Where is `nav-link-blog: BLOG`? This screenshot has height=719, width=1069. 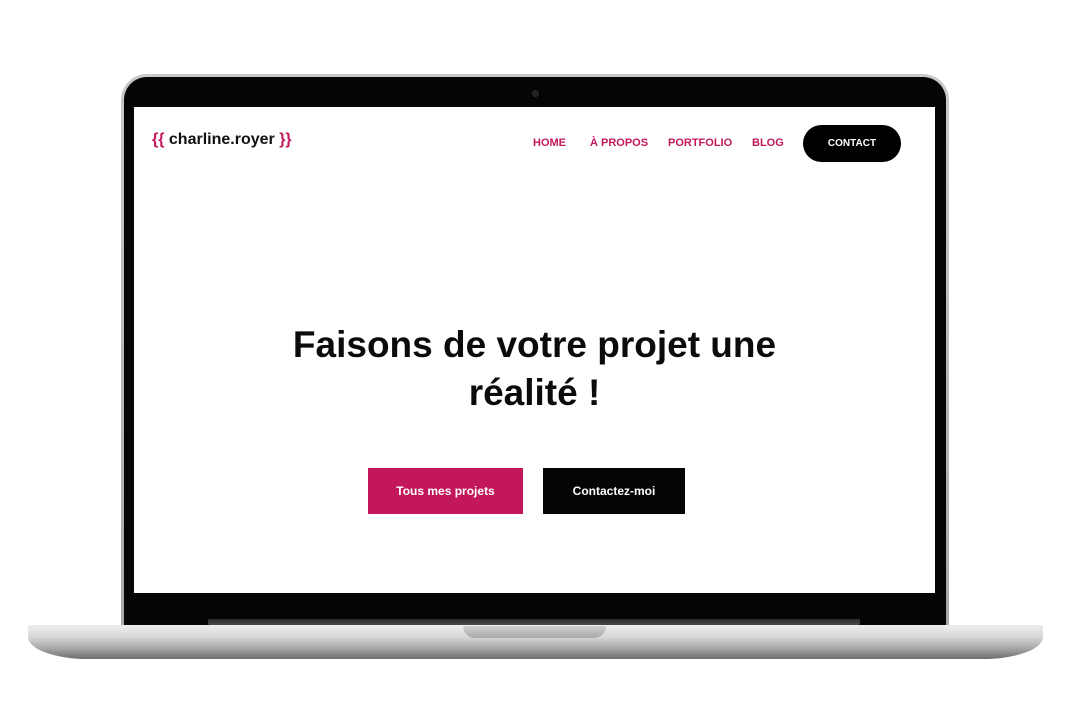
nav-link-blog: BLOG is located at coordinates (768, 143).